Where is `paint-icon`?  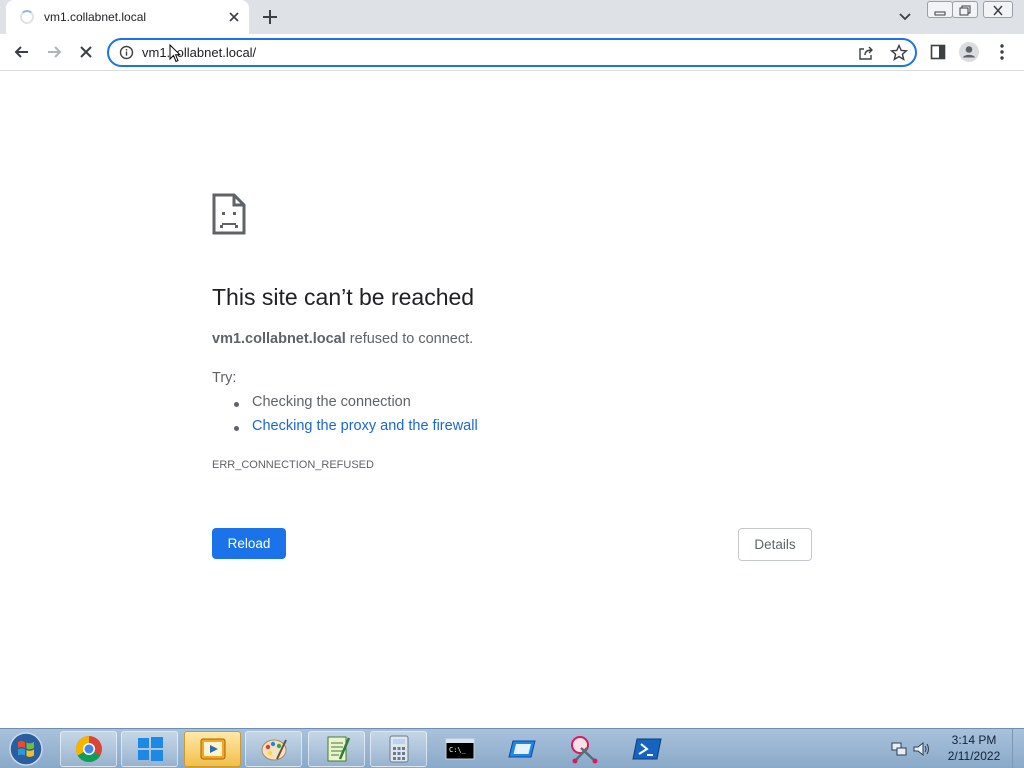 paint-icon is located at coordinates (273, 749).